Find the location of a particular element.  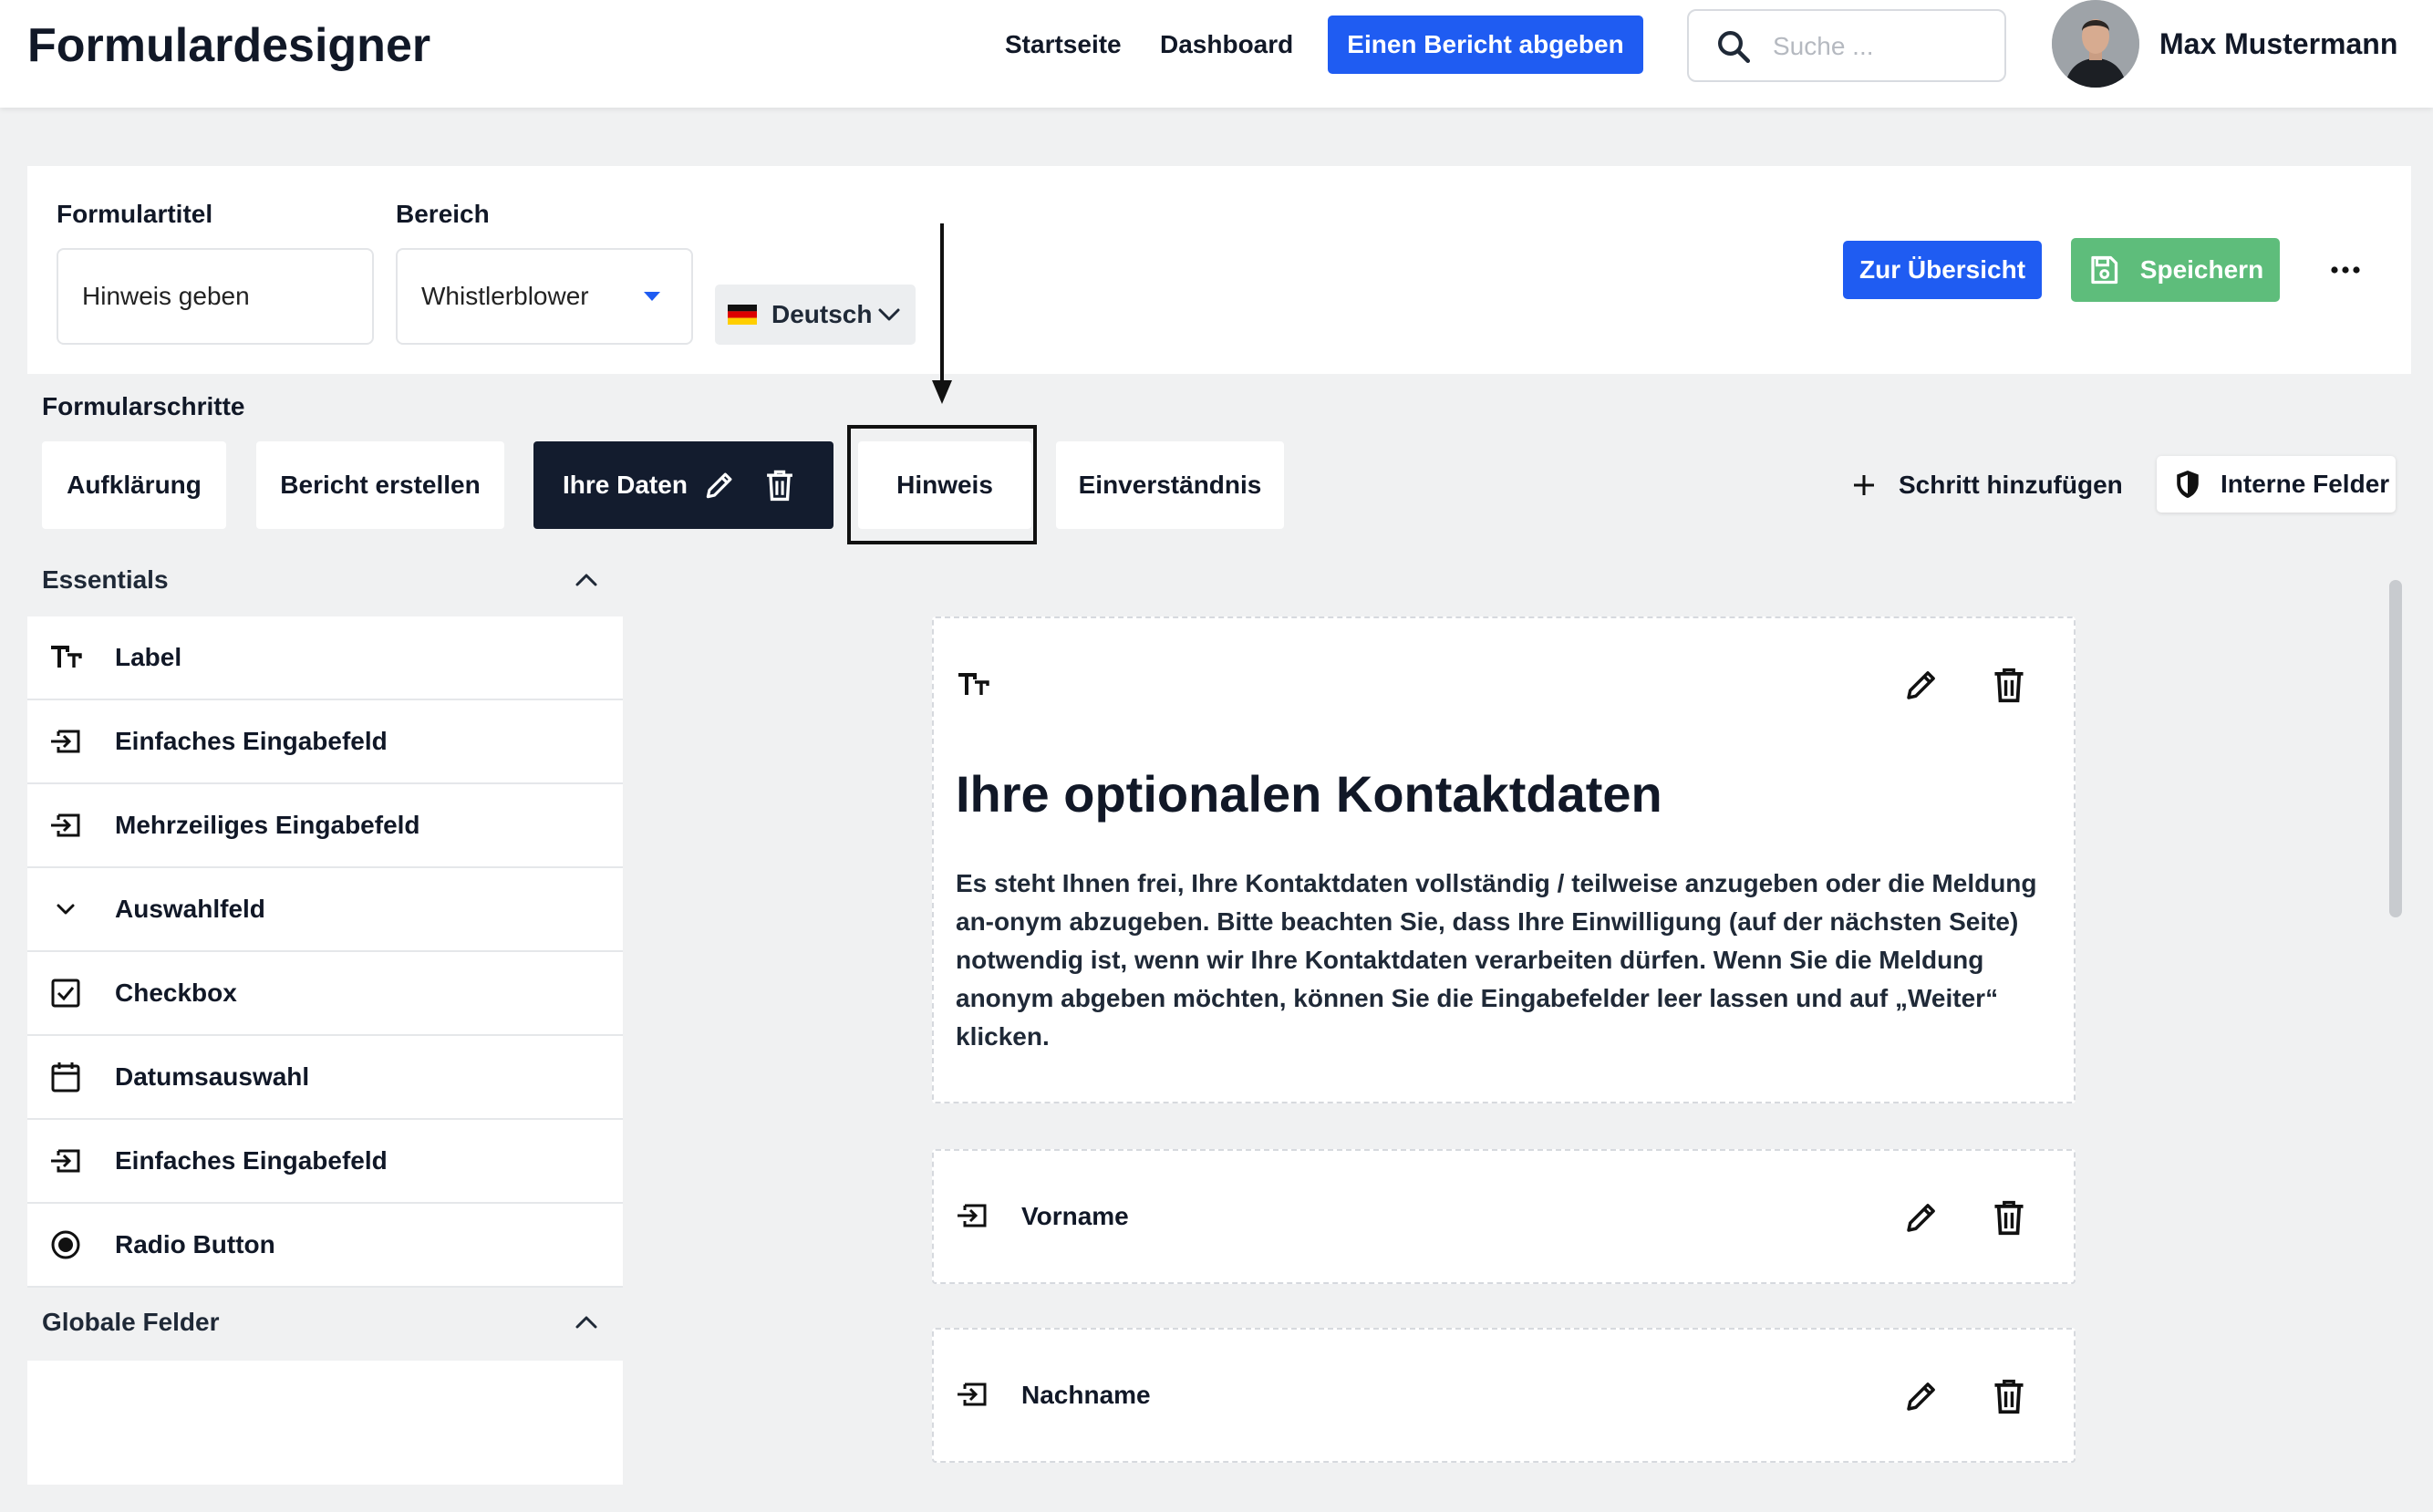

field-card-nachname: Nachname is located at coordinates (1504, 1395).